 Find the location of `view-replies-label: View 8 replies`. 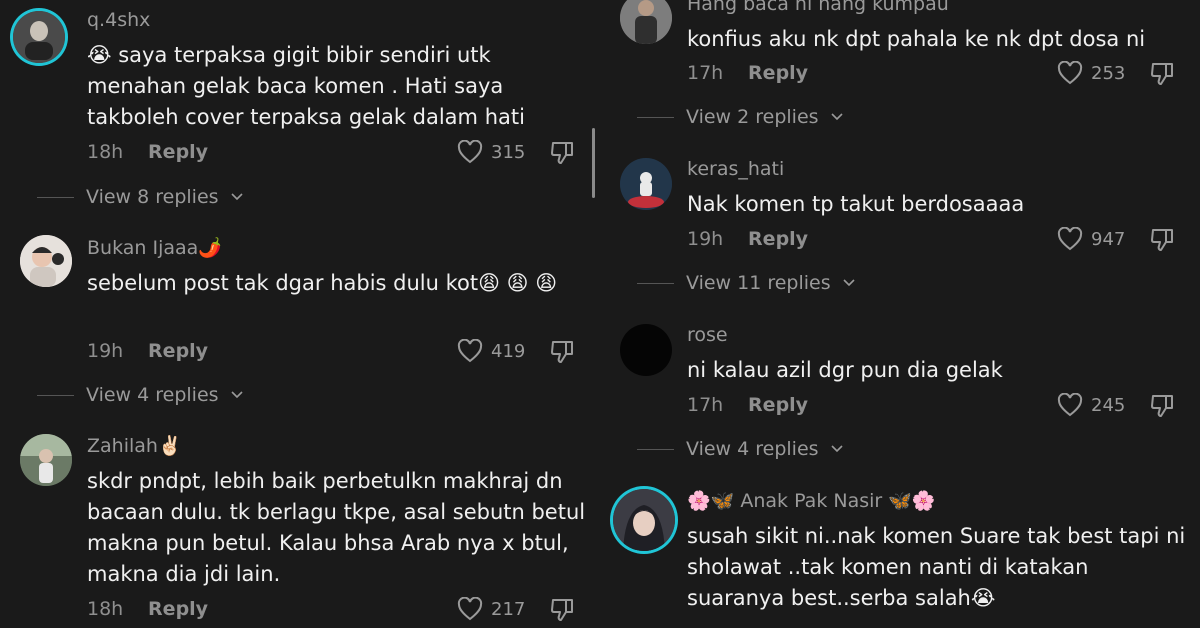

view-replies-label: View 8 replies is located at coordinates (152, 197).